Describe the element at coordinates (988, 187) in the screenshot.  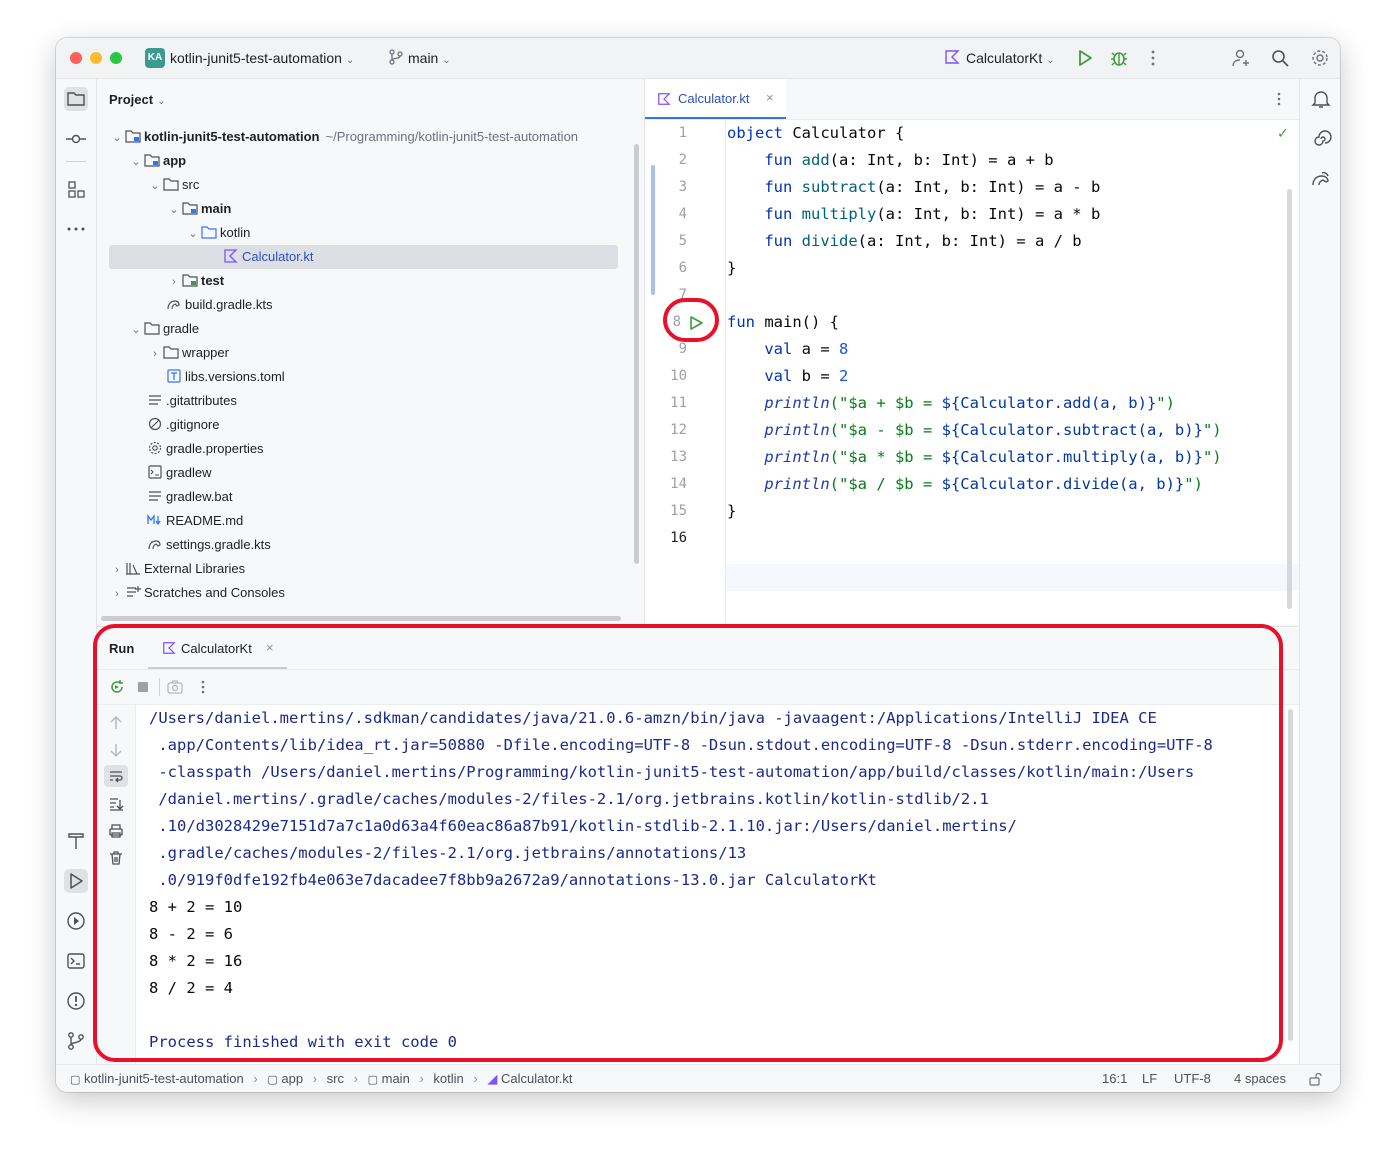
I see `code-text: (a: Int, b: Int) = a - b` at that location.